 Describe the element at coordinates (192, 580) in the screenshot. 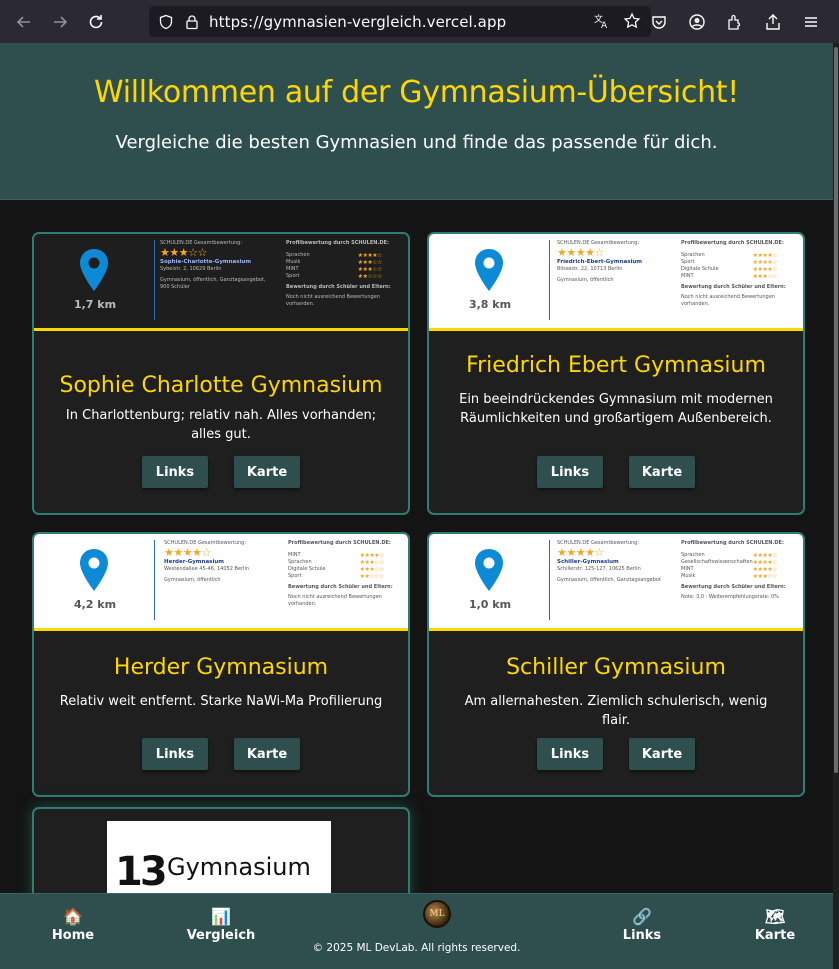

I see `preview-type: Gymnasium, öffentlich` at that location.